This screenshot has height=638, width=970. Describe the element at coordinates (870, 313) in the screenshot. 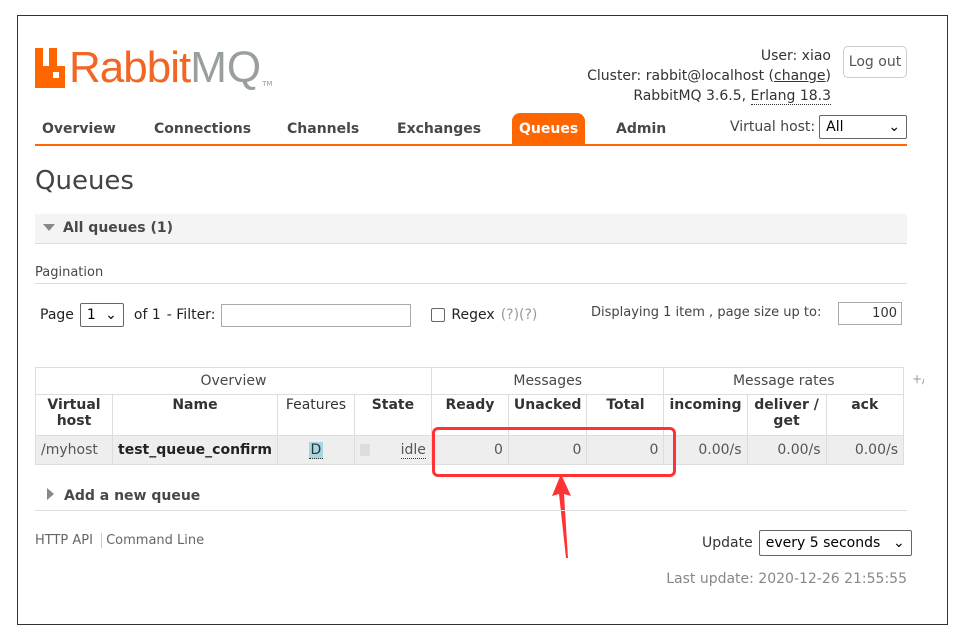

I see `page-size-input: 100` at that location.